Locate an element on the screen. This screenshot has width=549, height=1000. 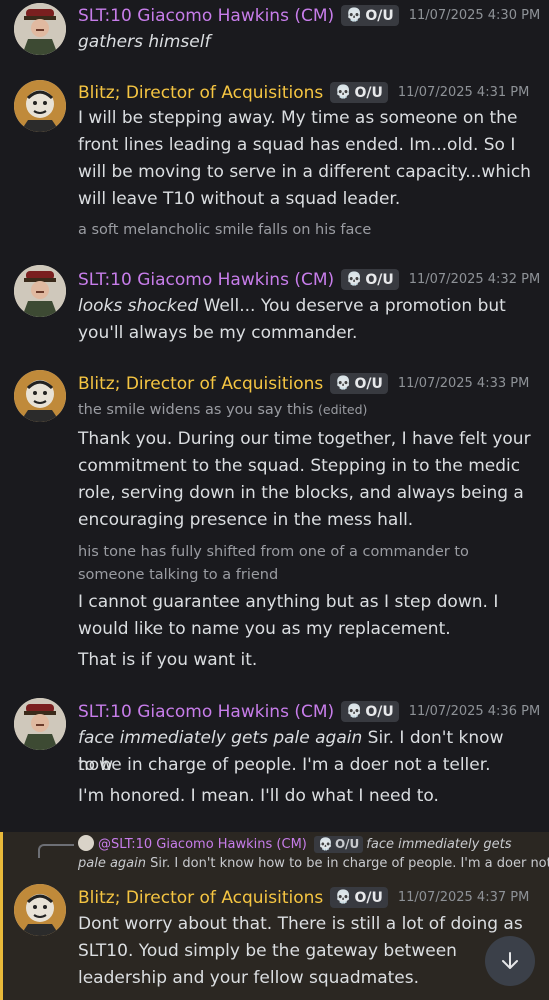
jump-to-bottom-button is located at coordinates (510, 961).